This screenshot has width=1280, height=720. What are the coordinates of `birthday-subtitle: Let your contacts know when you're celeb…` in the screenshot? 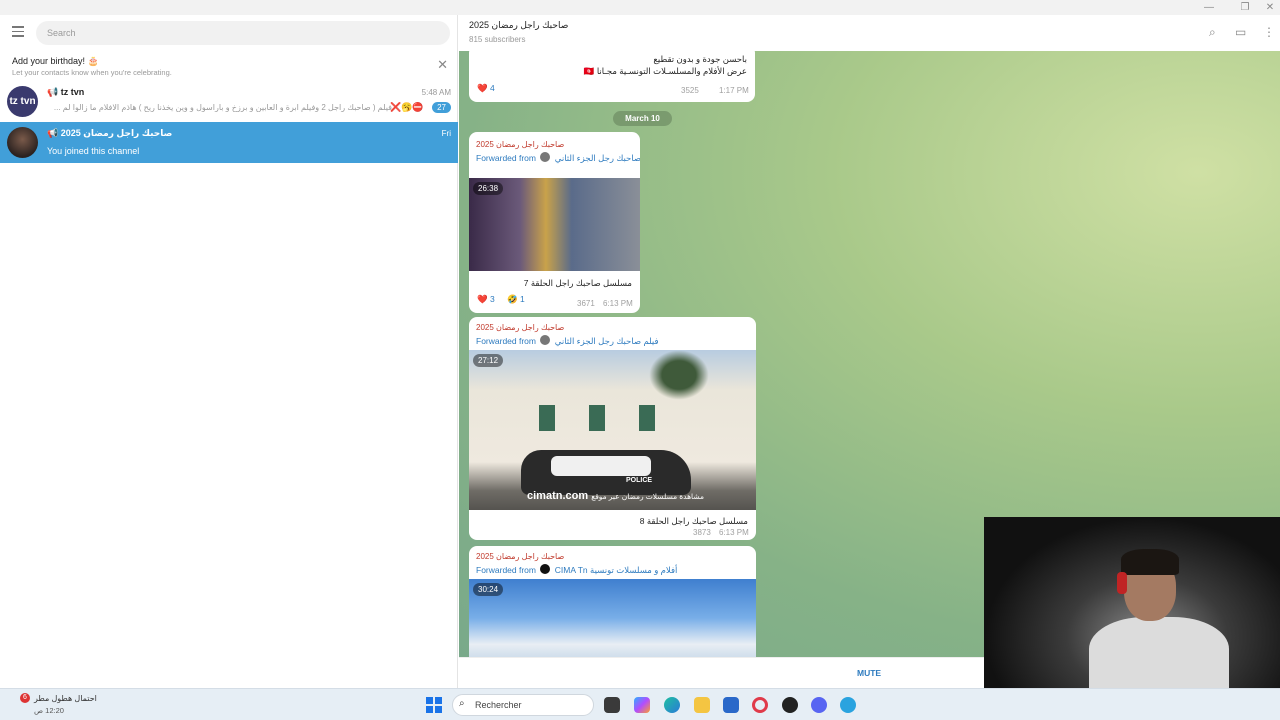 It's located at (92, 72).